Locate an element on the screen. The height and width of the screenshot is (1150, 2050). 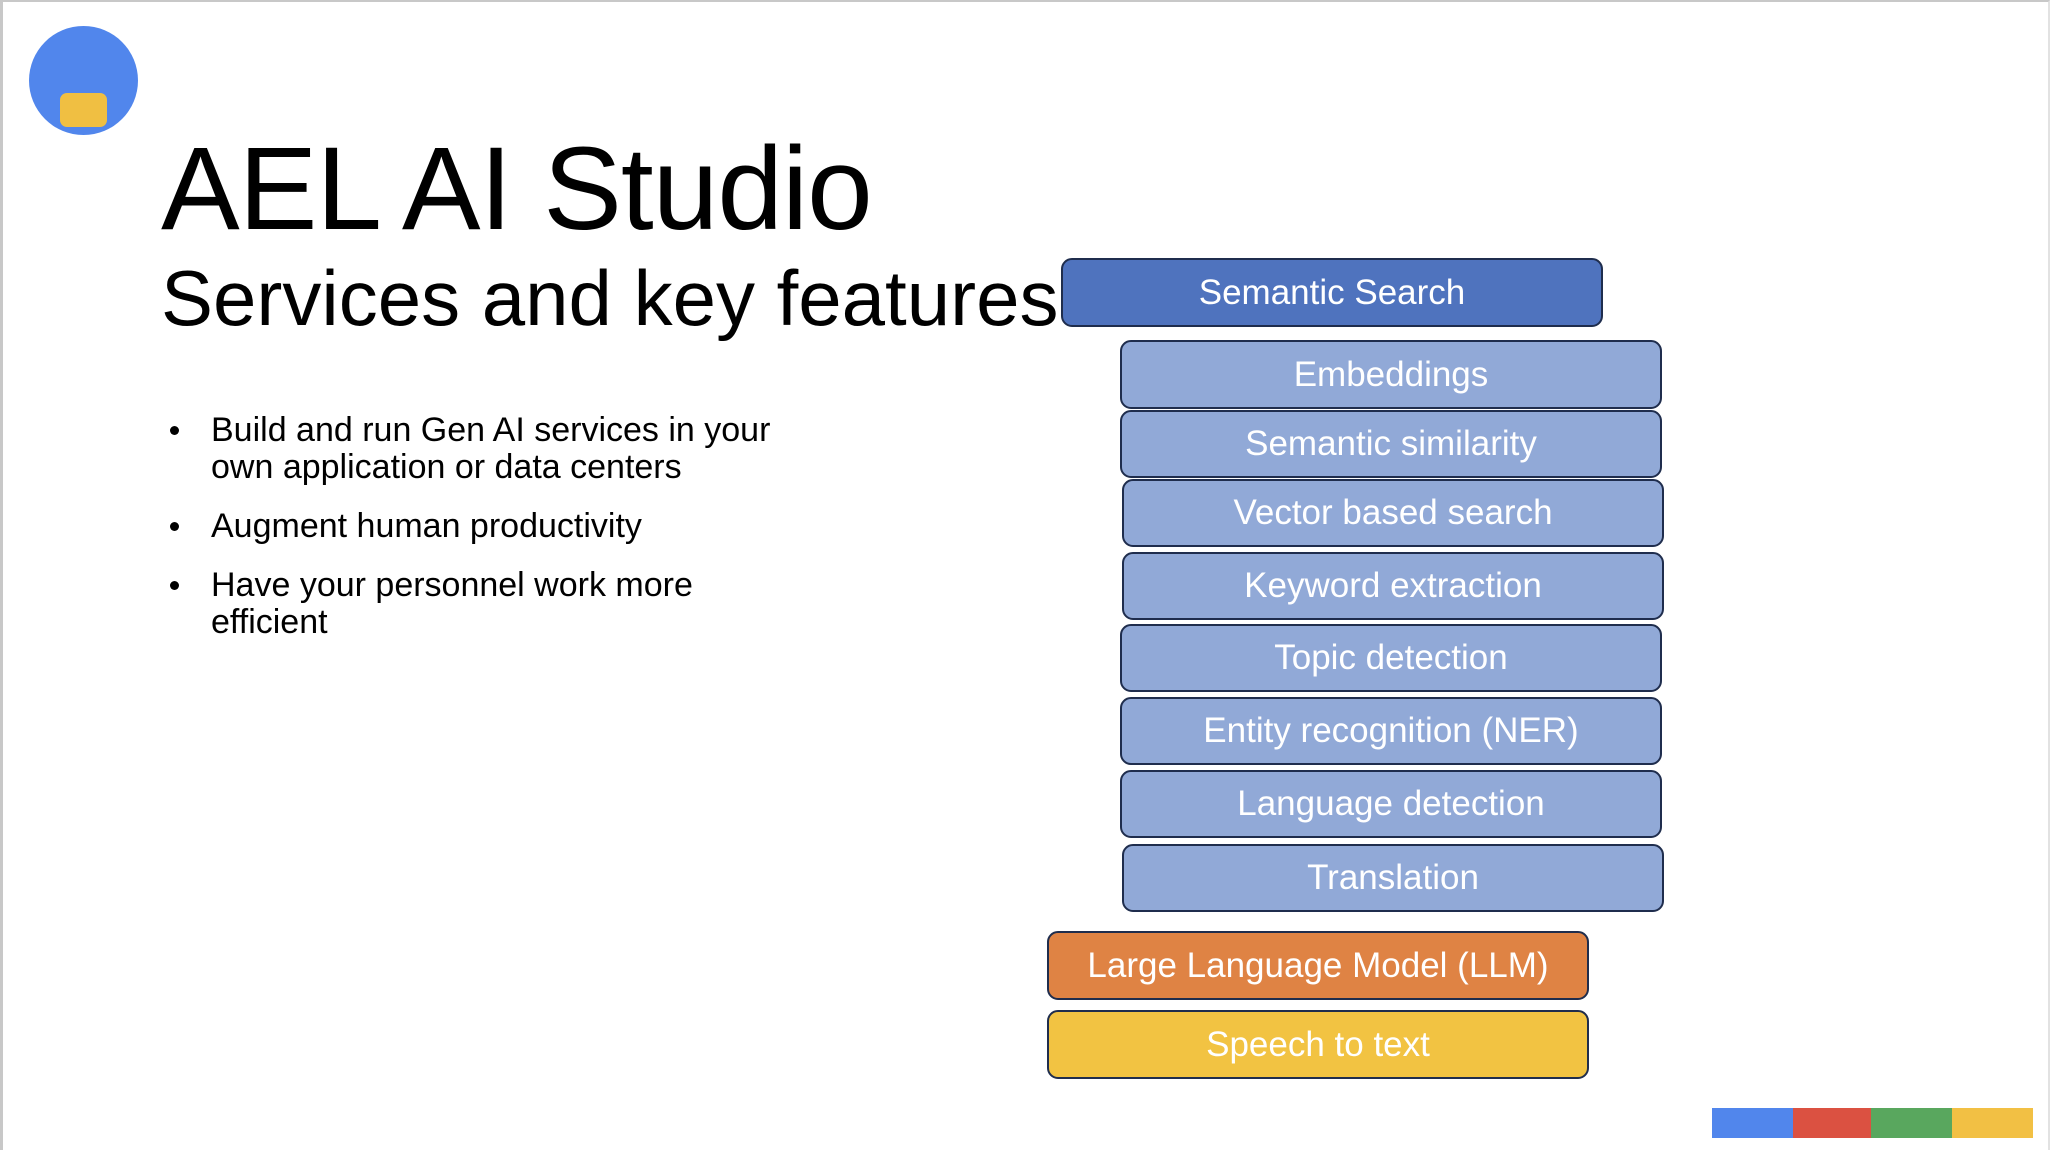
feature-label: Embeddings is located at coordinates (1391, 374).